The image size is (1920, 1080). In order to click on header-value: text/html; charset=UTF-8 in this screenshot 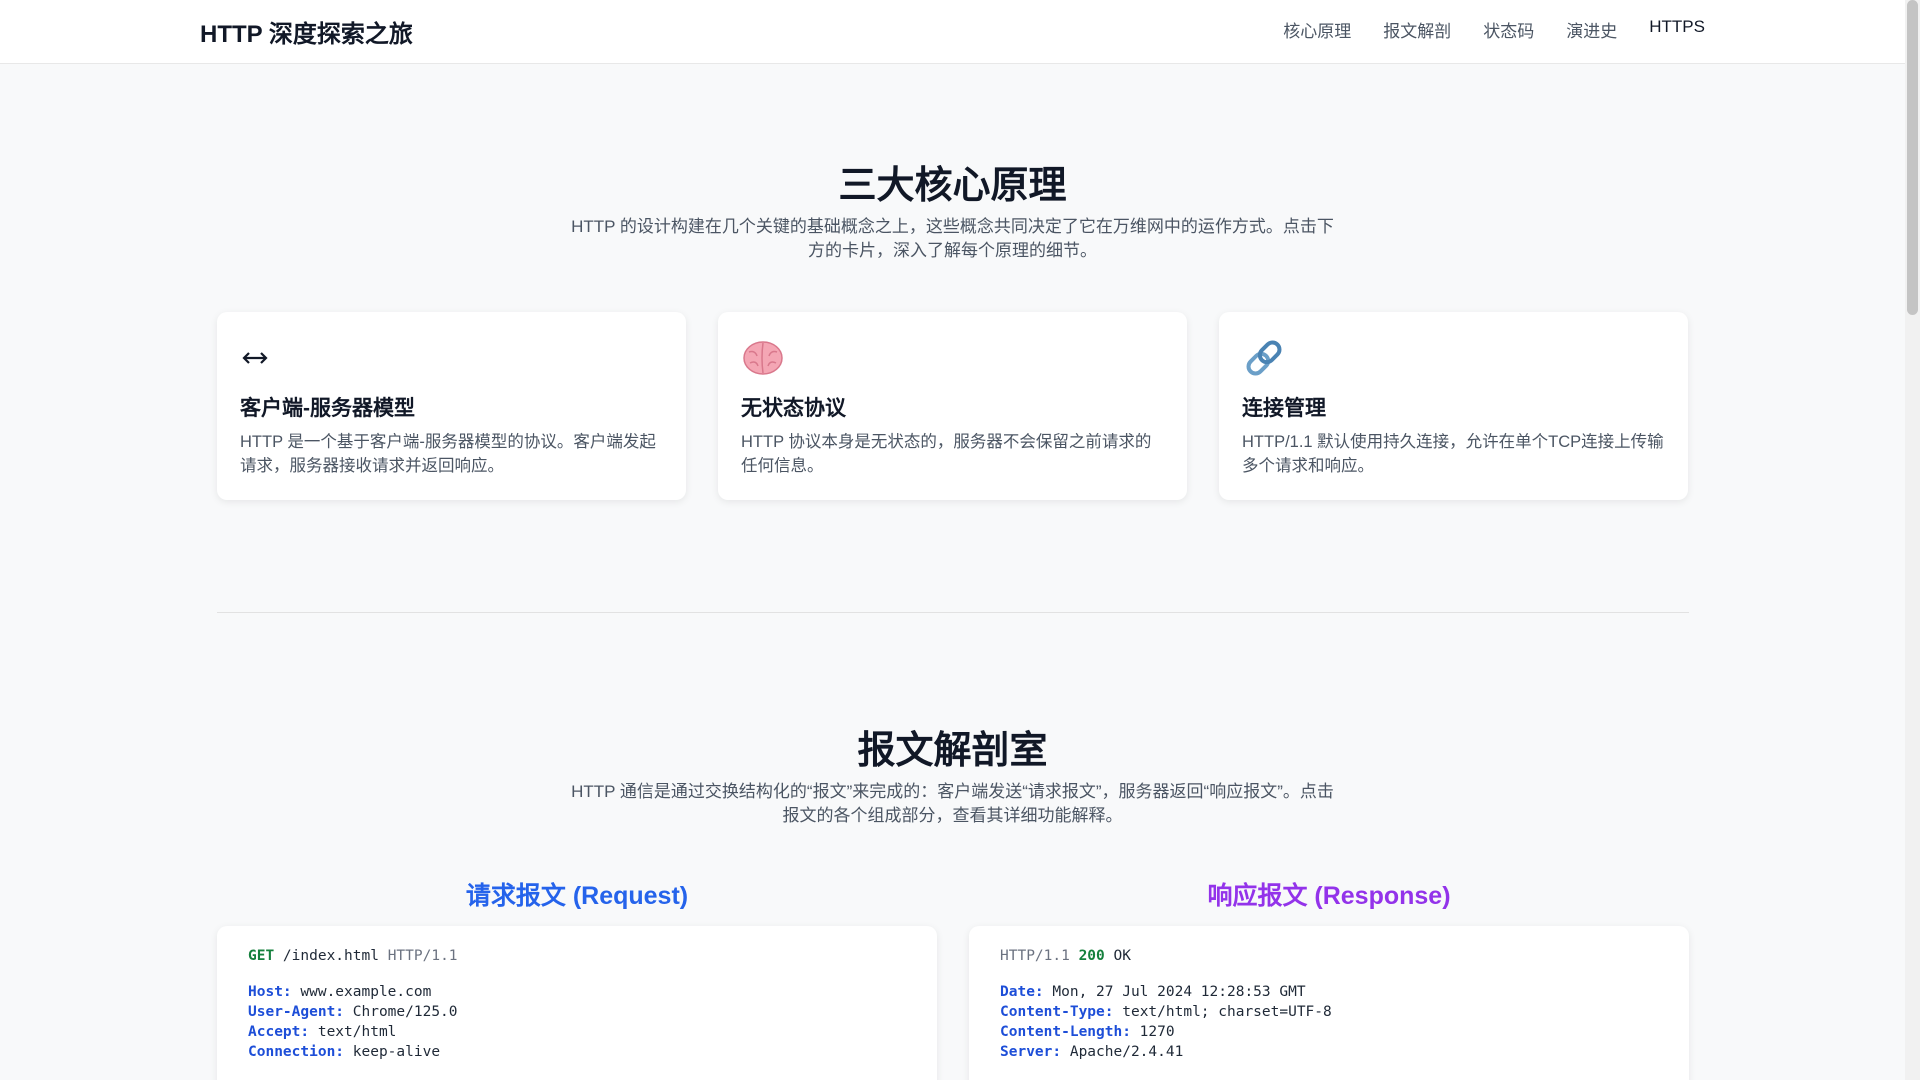, I will do `click(1222, 1012)`.